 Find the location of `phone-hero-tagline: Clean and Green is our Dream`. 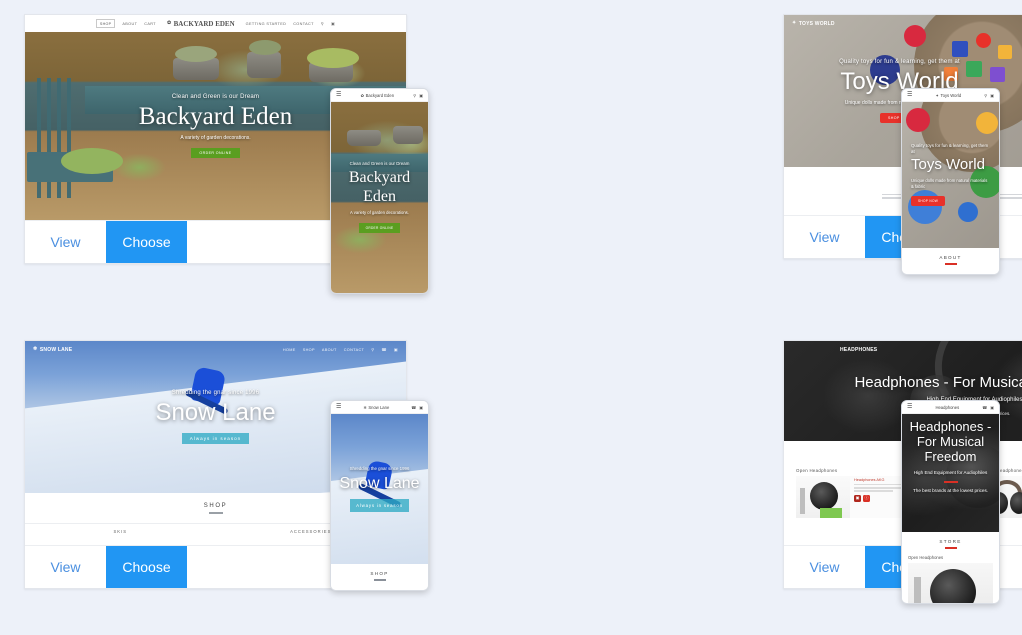

phone-hero-tagline: Clean and Green is our Dream is located at coordinates (379, 164).